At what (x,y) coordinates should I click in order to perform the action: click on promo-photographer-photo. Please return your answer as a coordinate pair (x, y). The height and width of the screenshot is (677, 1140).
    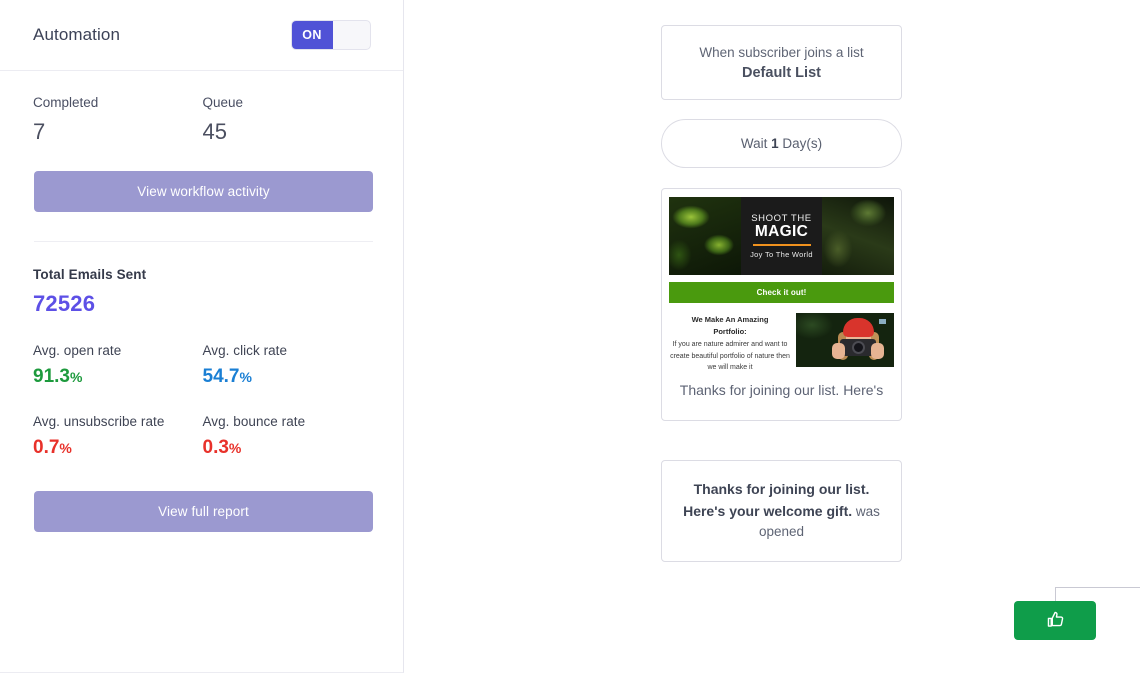
    Looking at the image, I should click on (845, 340).